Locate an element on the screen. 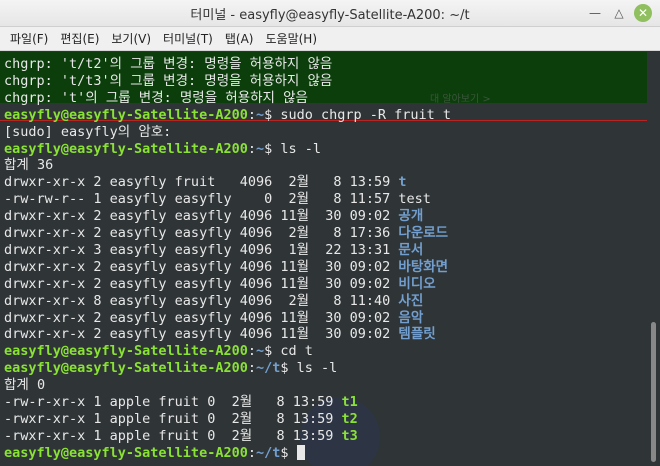 Image resolution: width=660 pixels, height=466 pixels. file-name: t2 is located at coordinates (349, 418).